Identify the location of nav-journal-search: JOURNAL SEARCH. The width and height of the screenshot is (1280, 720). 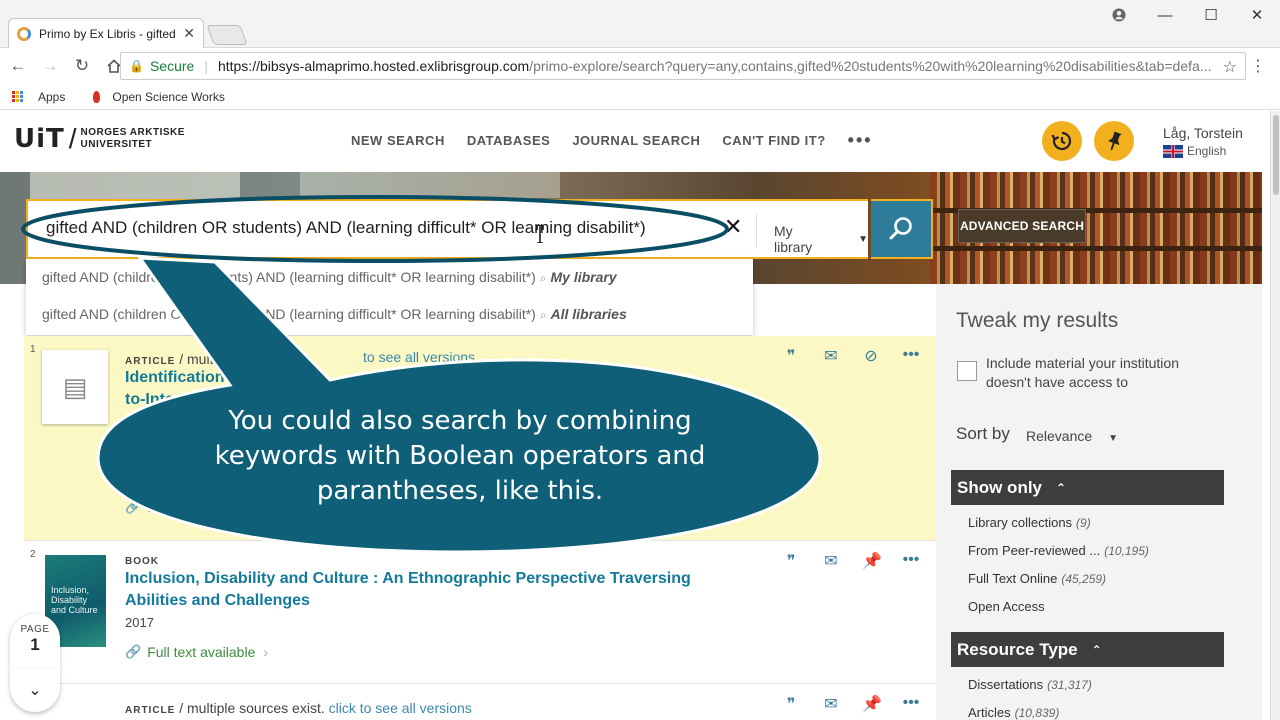
(636, 140).